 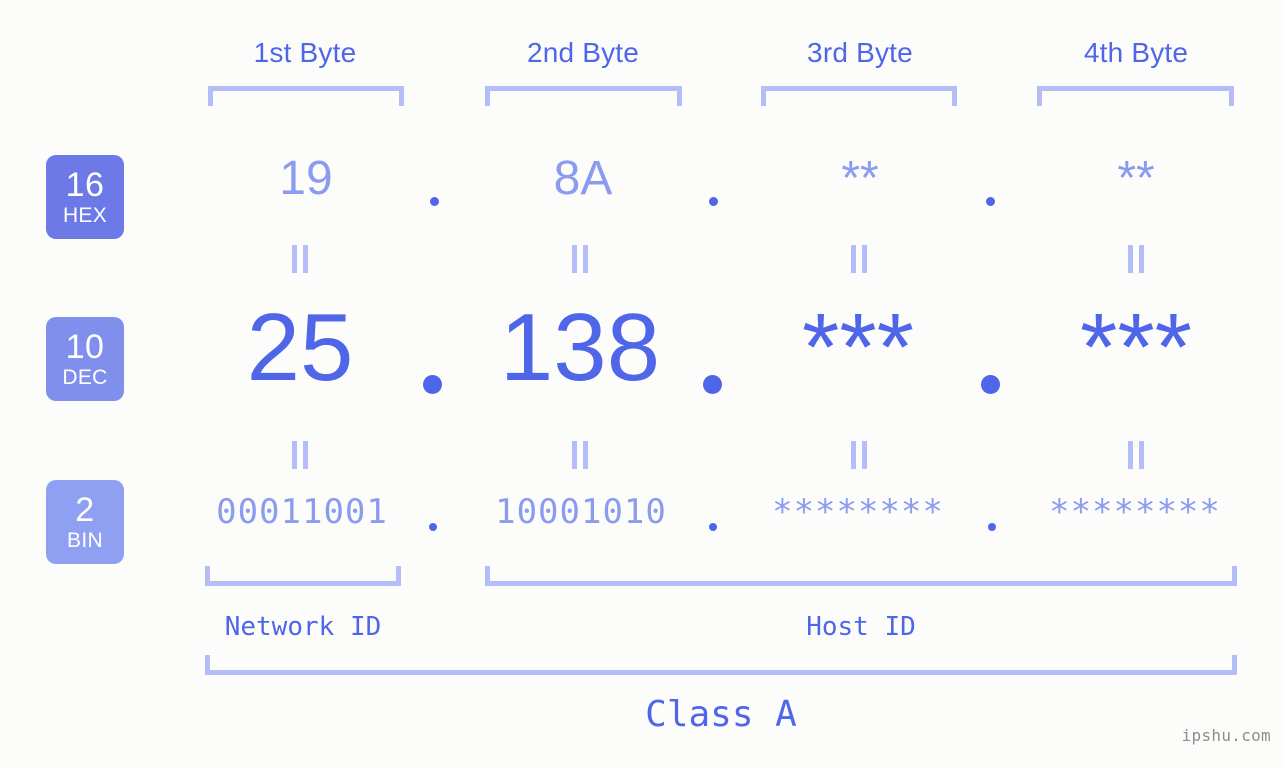 I want to click on base-badge-dec-number: 10, so click(x=85, y=347).